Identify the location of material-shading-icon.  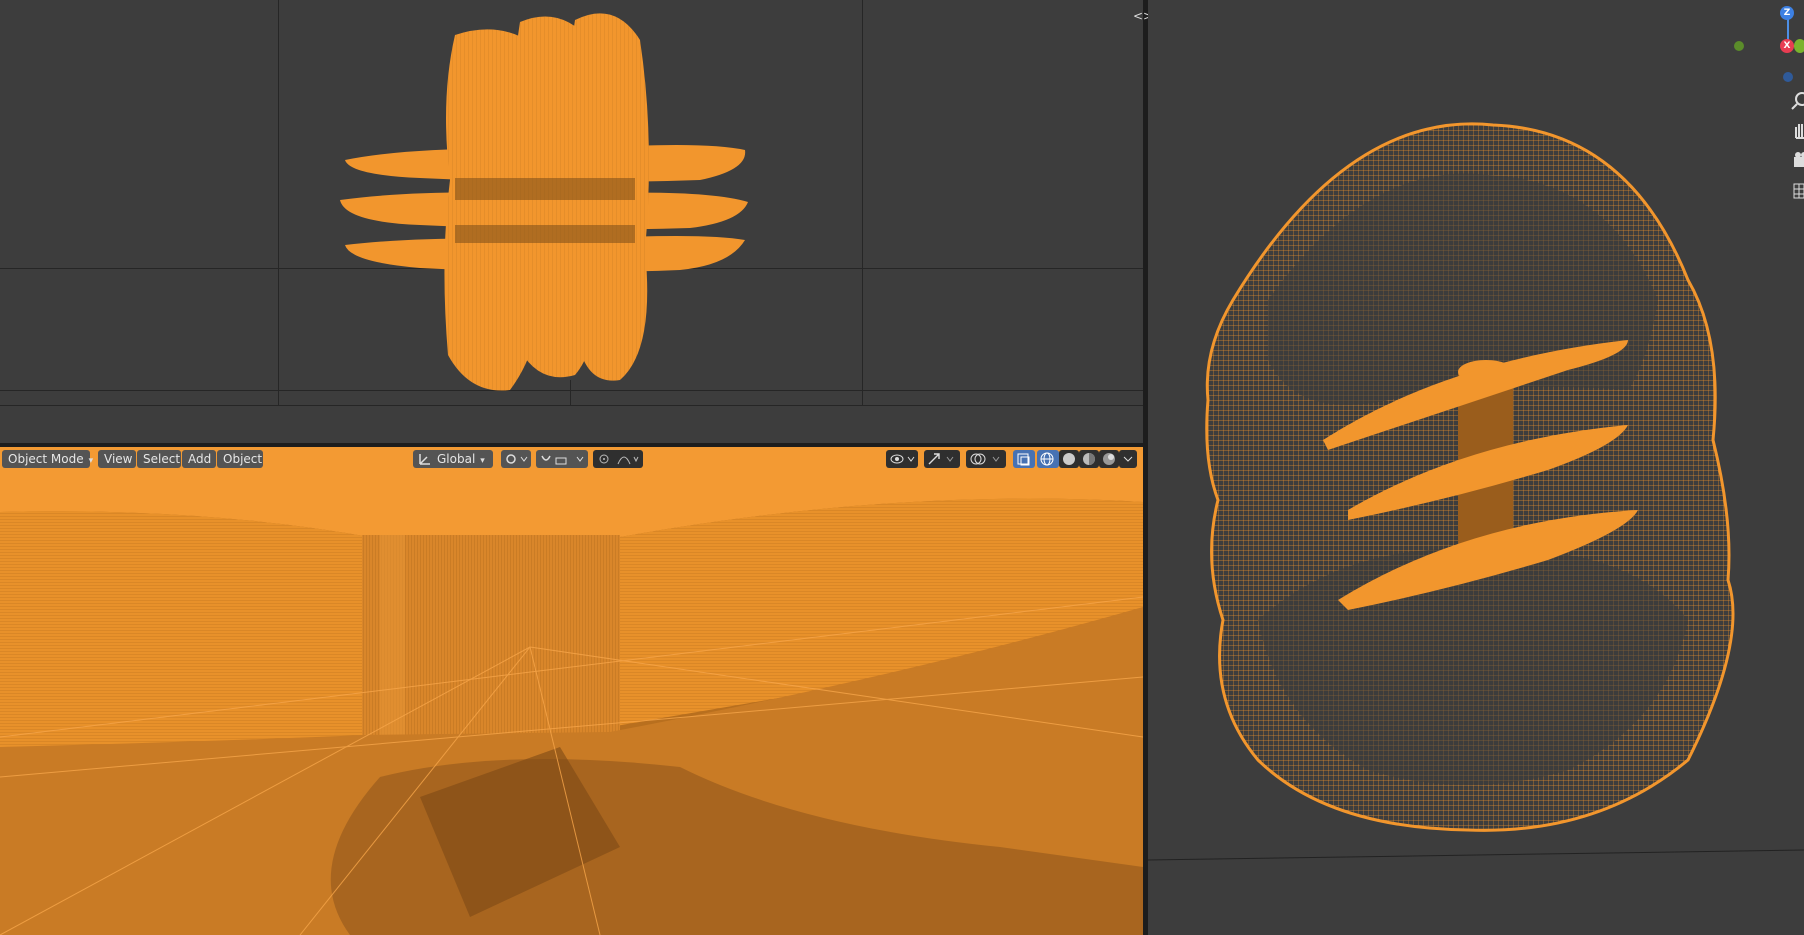
(1089, 459).